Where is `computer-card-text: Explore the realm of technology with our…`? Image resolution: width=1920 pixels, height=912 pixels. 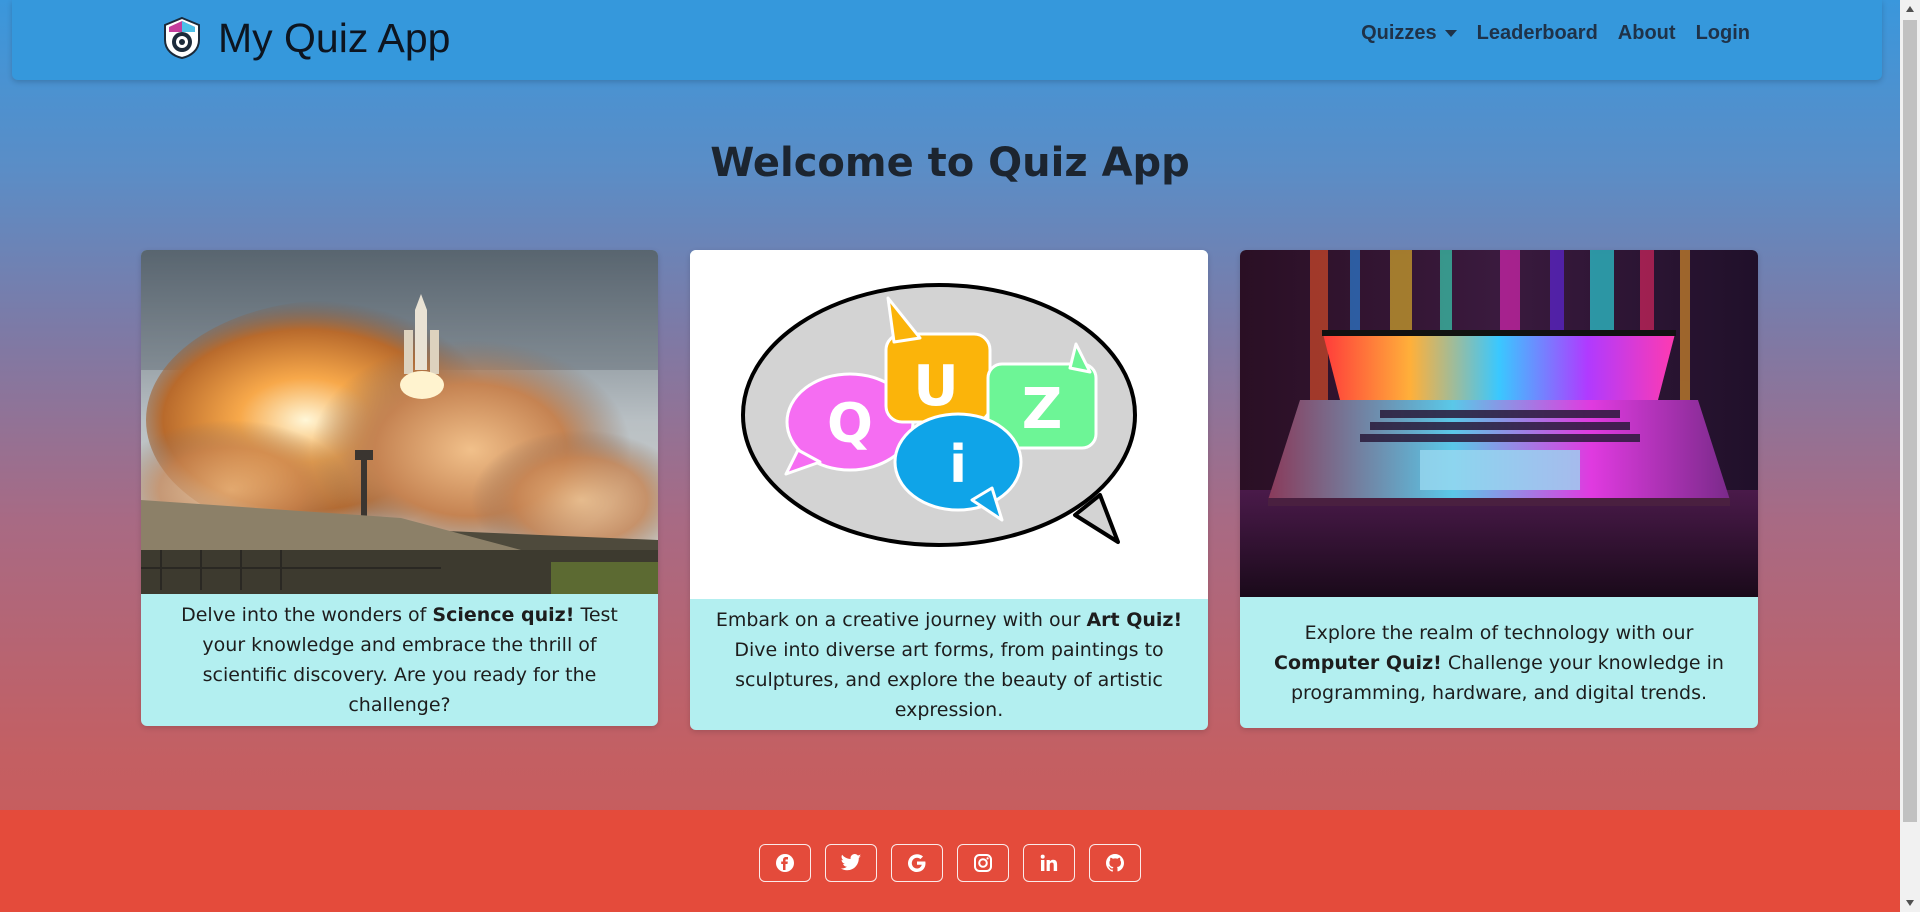
computer-card-text: Explore the realm of technology with our… is located at coordinates (1499, 662).